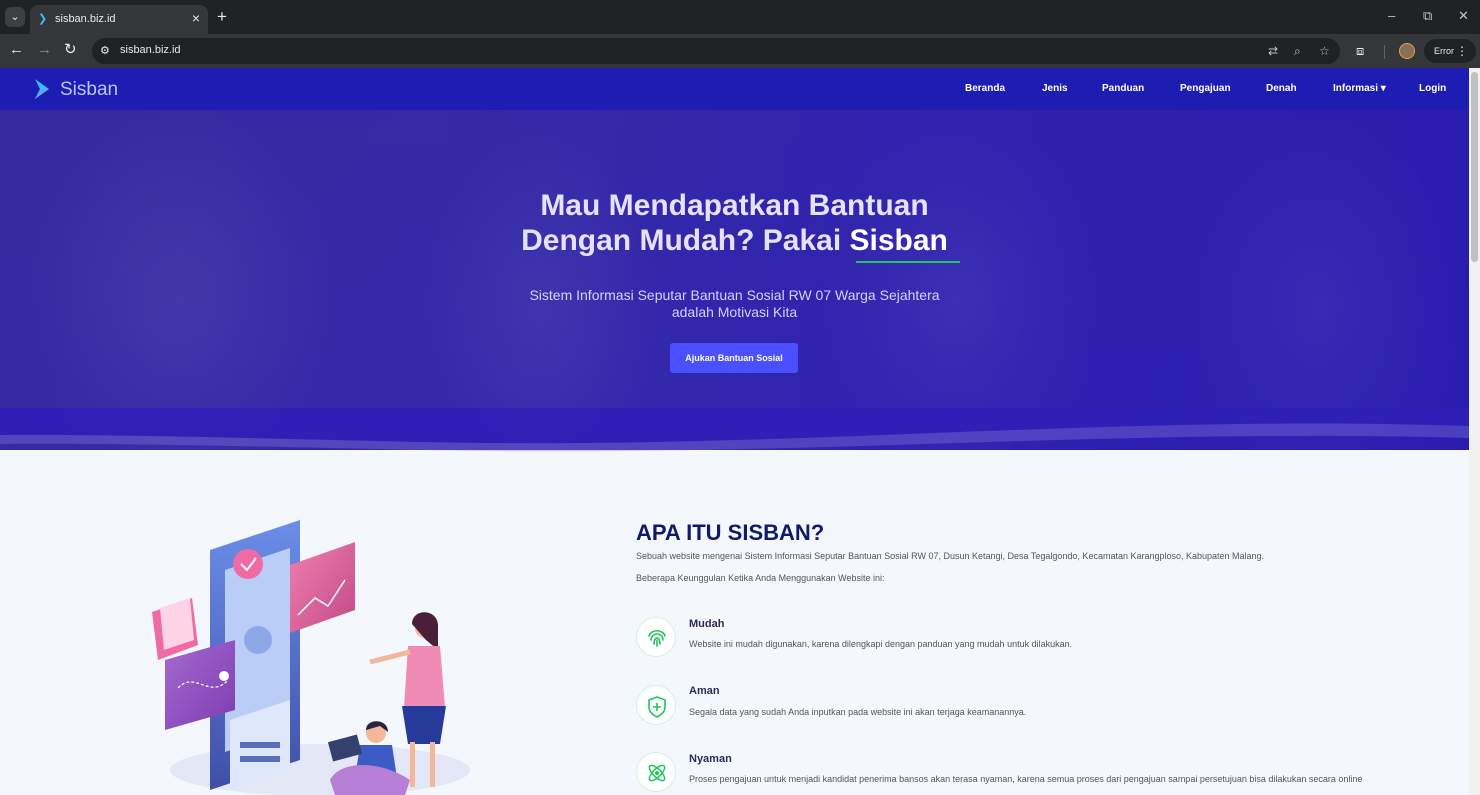 Image resolution: width=1480 pixels, height=795 pixels. I want to click on fingerprint-icon, so click(656, 637).